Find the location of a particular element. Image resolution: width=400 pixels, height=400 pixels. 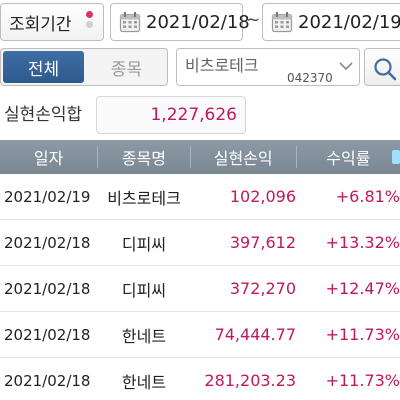

segmented-tabs: 전체 종목 is located at coordinates (84, 67).